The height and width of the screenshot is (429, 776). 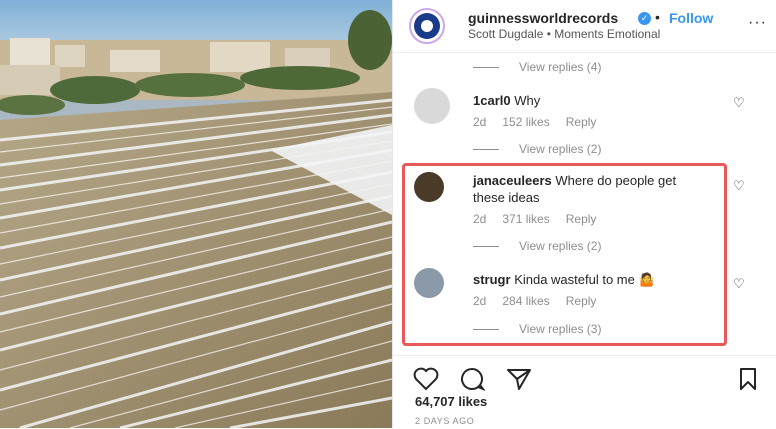 What do you see at coordinates (644, 18) in the screenshot?
I see `verified-badge-icon: ✓` at bounding box center [644, 18].